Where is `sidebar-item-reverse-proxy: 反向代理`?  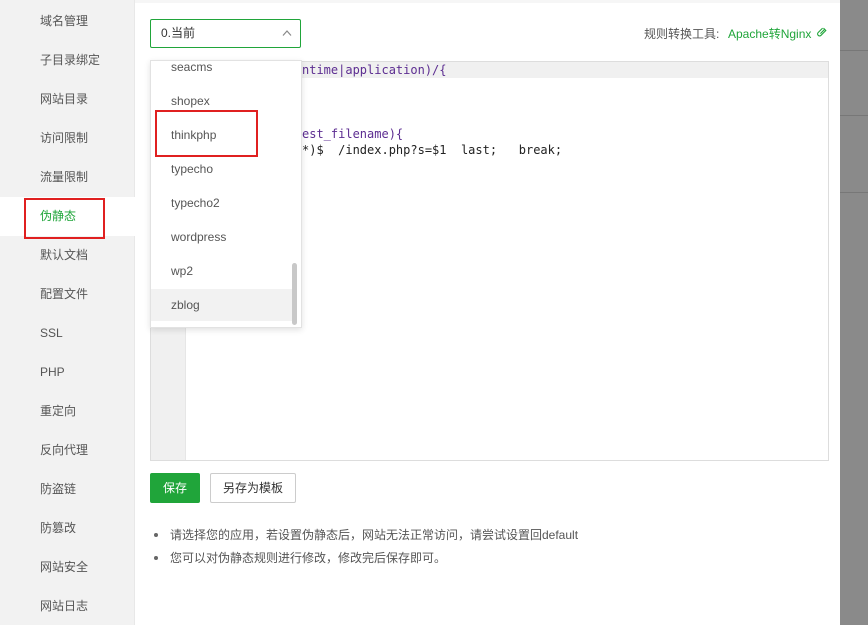
sidebar-item-reverse-proxy: 反向代理 is located at coordinates (67, 450).